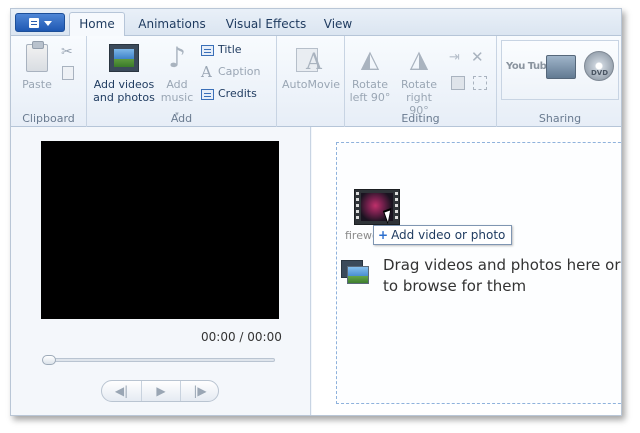 Image resolution: width=640 pixels, height=433 pixels. I want to click on add-videos-and-photos-button: Add videos and photos, so click(124, 74).